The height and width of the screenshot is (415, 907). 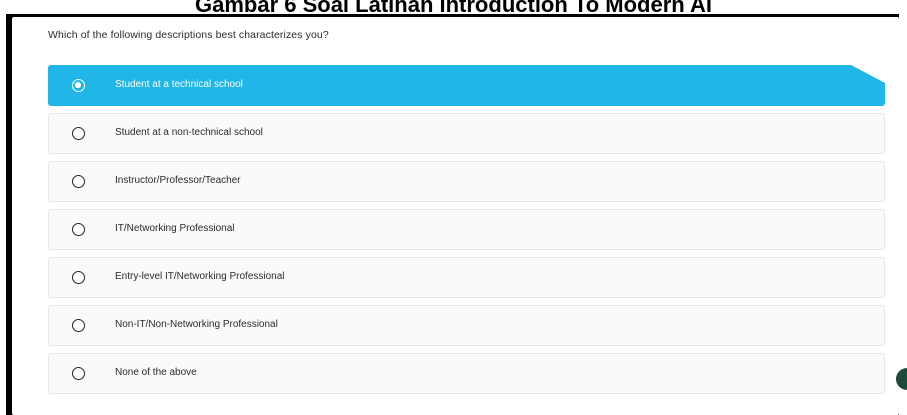 I want to click on option-it-professional: IT/Networking Professional, so click(x=466, y=229).